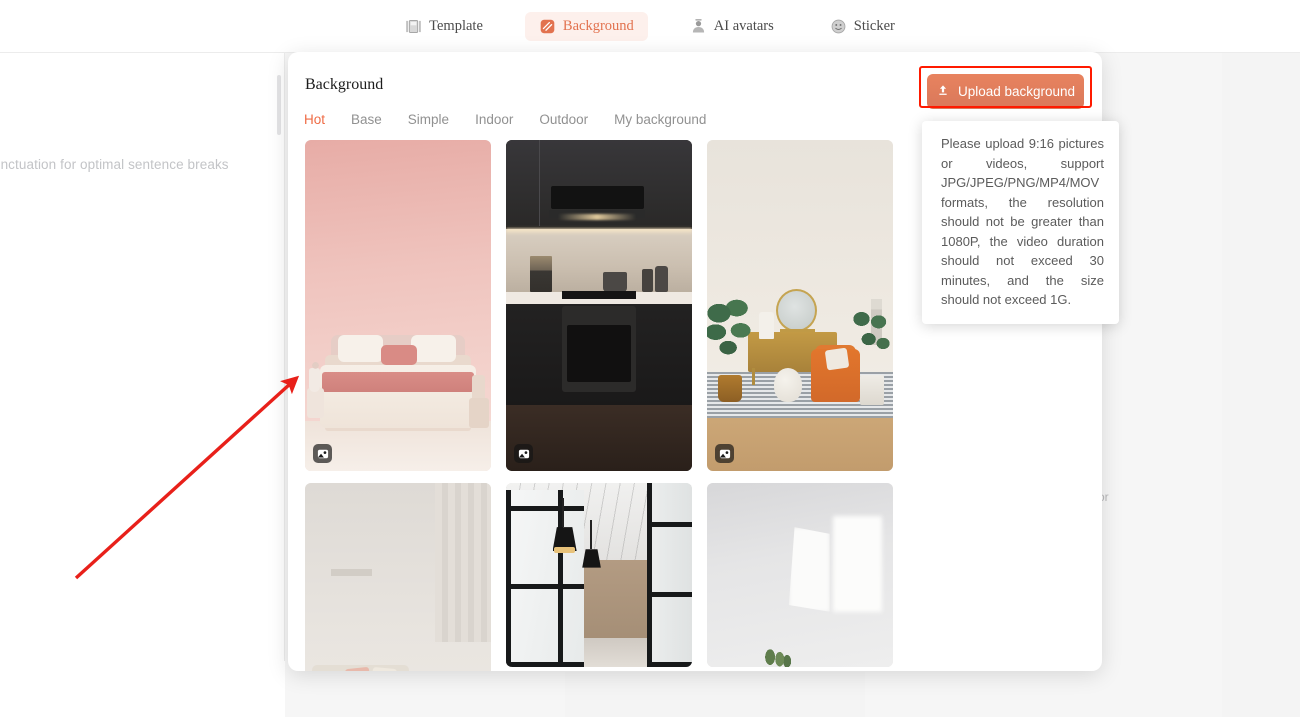  I want to click on left-panel-scrollbar, so click(279, 105).